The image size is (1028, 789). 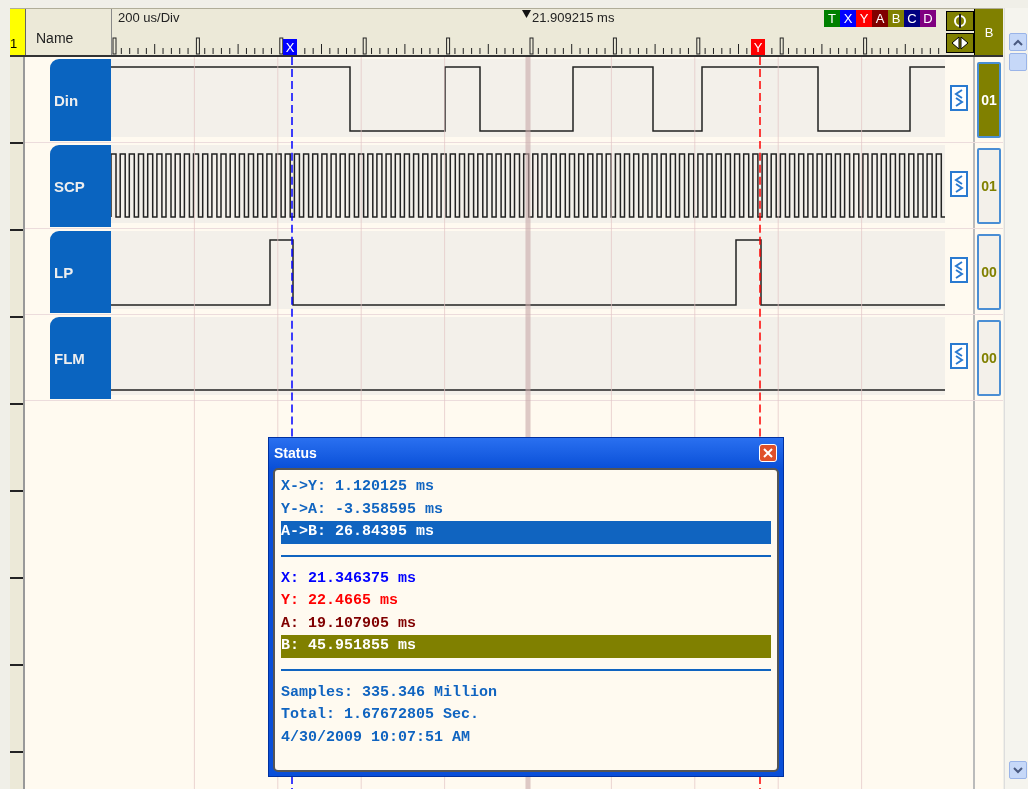 I want to click on status-line: X->Y: 1.120125 ms, so click(x=358, y=487).